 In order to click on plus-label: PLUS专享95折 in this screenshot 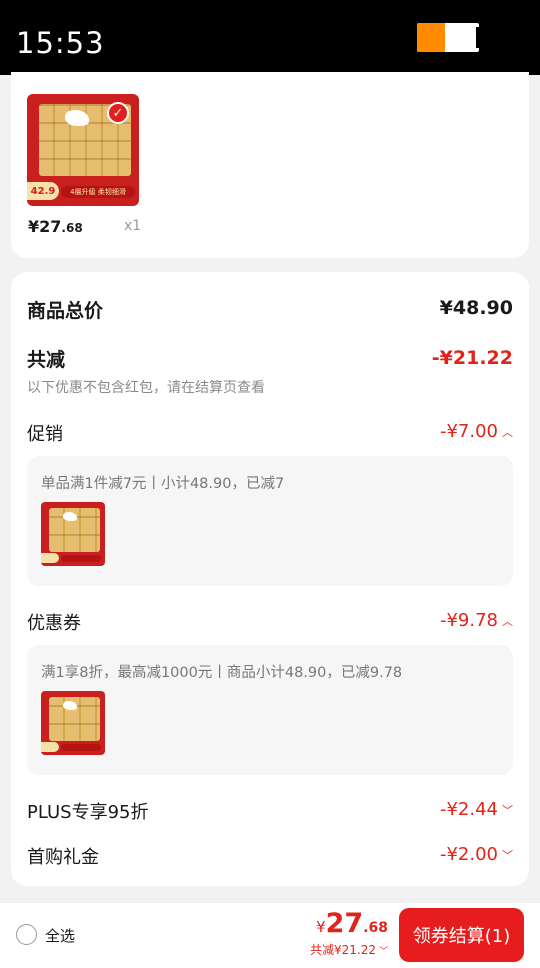, I will do `click(88, 812)`.